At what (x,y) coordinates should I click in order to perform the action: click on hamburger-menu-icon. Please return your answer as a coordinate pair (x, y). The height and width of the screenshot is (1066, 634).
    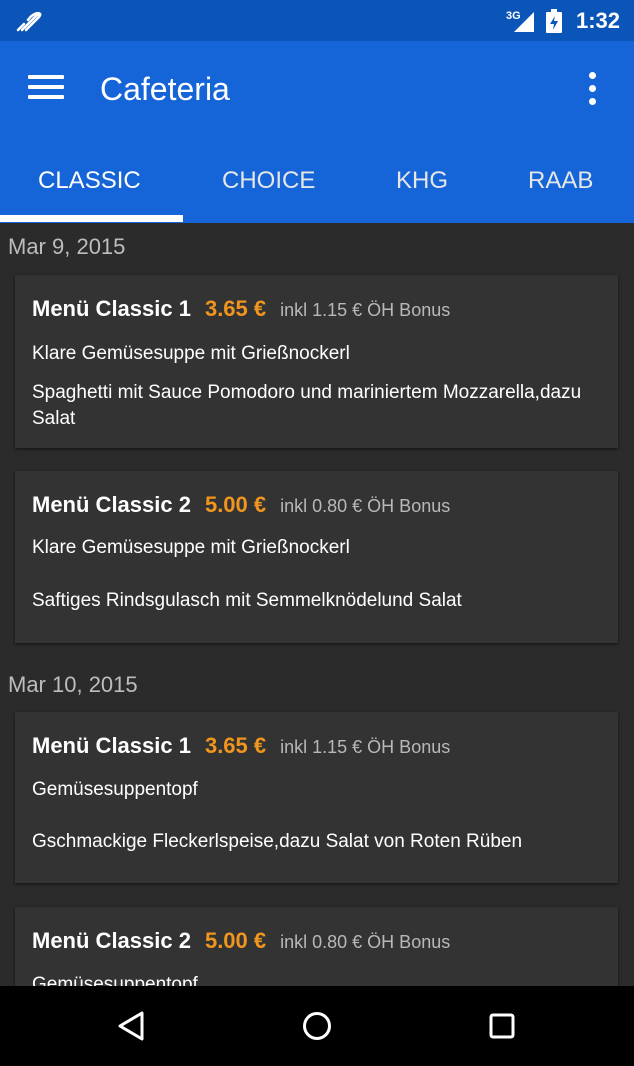
    Looking at the image, I should click on (46, 89).